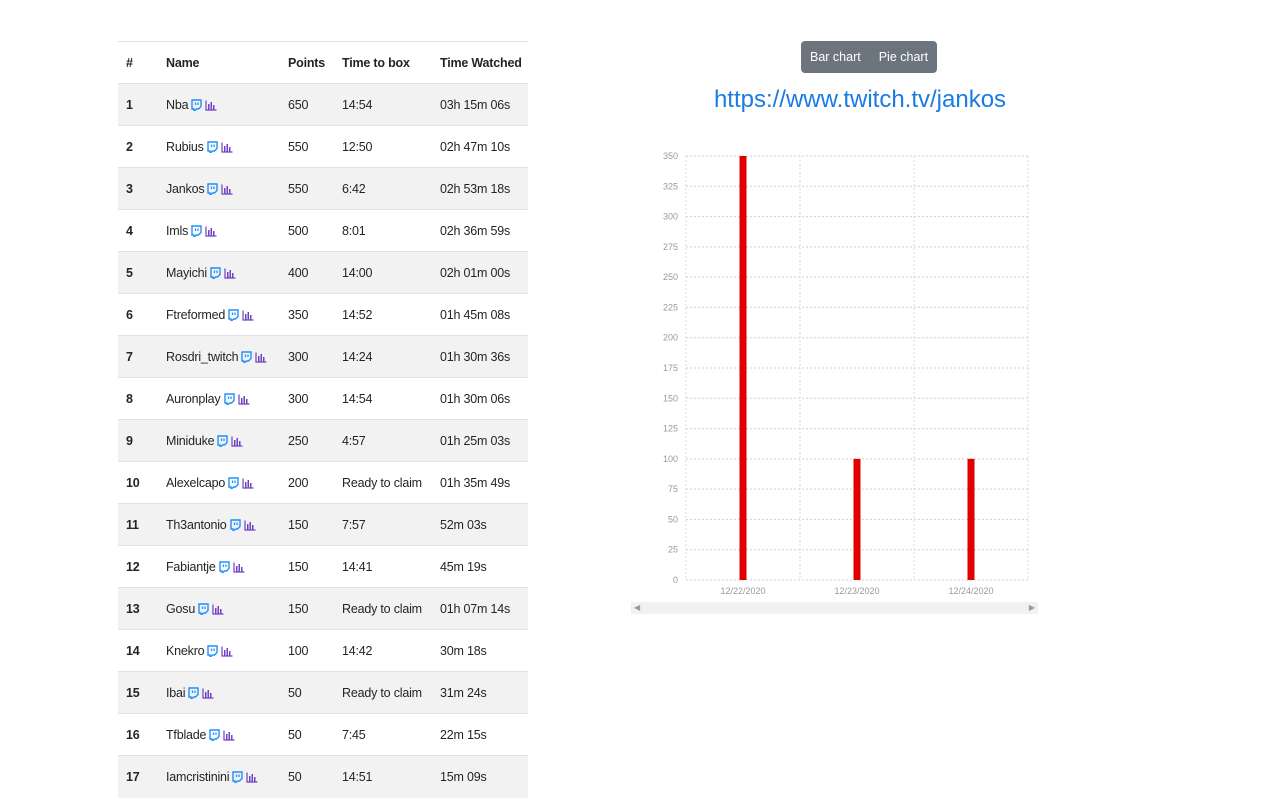 The width and height of the screenshot is (1280, 800). Describe the element at coordinates (133, 692) in the screenshot. I see `cell-rank: 15` at that location.